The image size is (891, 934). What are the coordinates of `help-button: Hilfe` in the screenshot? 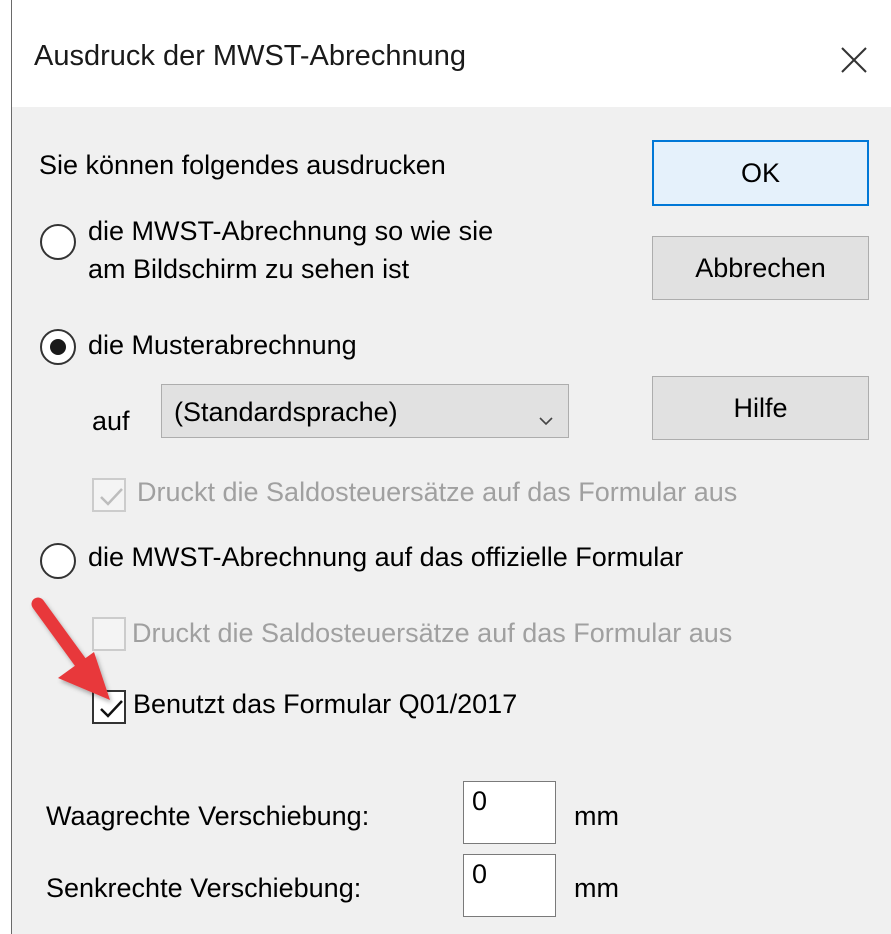 It's located at (760, 408).